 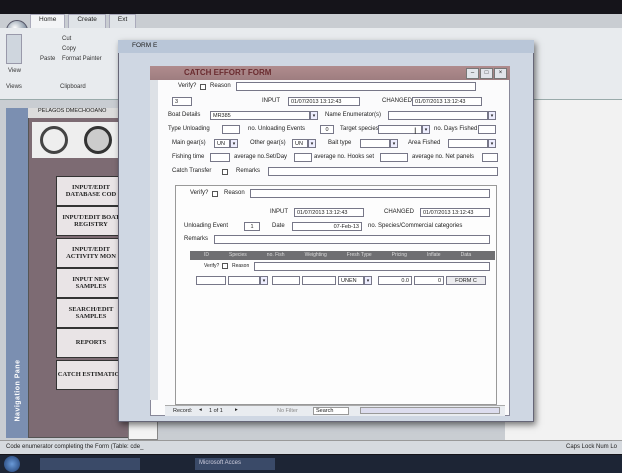 I want to click on verify-checkbox, so click(x=203, y=87).